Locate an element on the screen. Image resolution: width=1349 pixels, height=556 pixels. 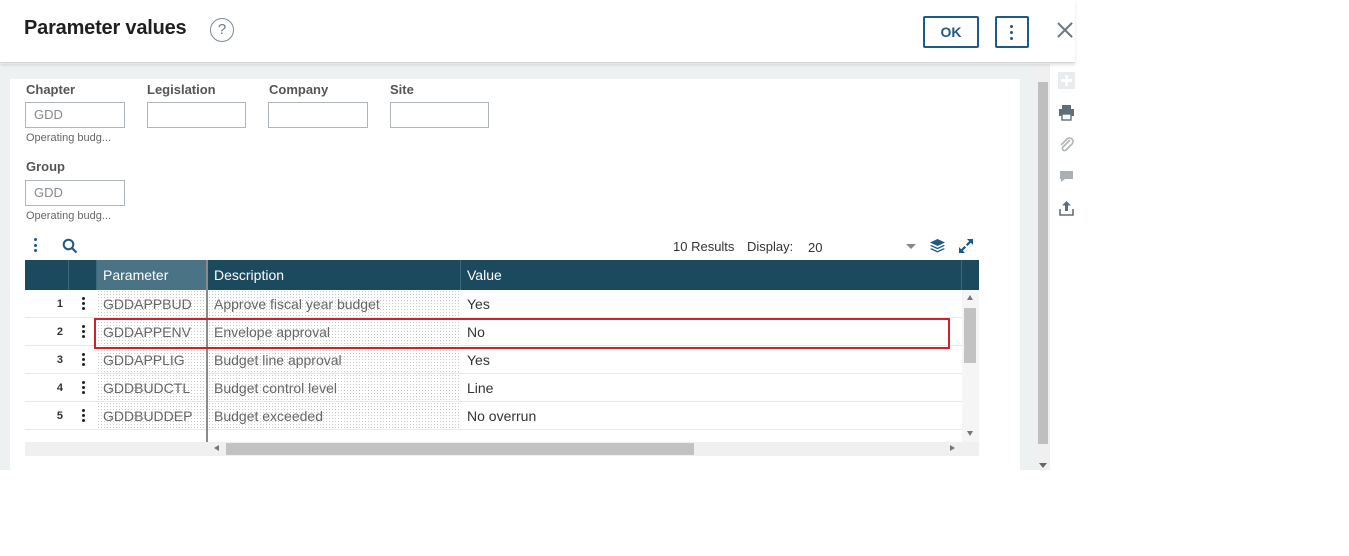
layers-icon is located at coordinates (937, 246).